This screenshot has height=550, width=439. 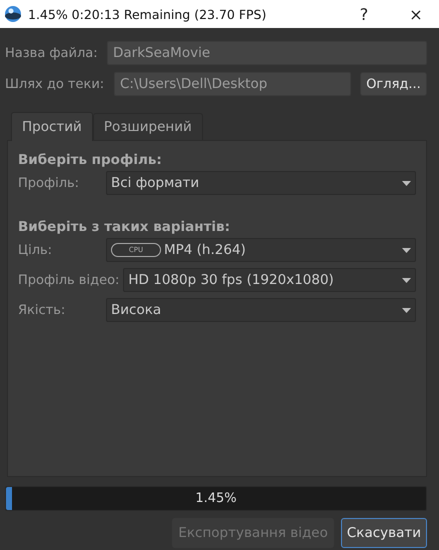 What do you see at coordinates (90, 160) in the screenshot?
I see `section-heading: Виберіть профіль:` at bounding box center [90, 160].